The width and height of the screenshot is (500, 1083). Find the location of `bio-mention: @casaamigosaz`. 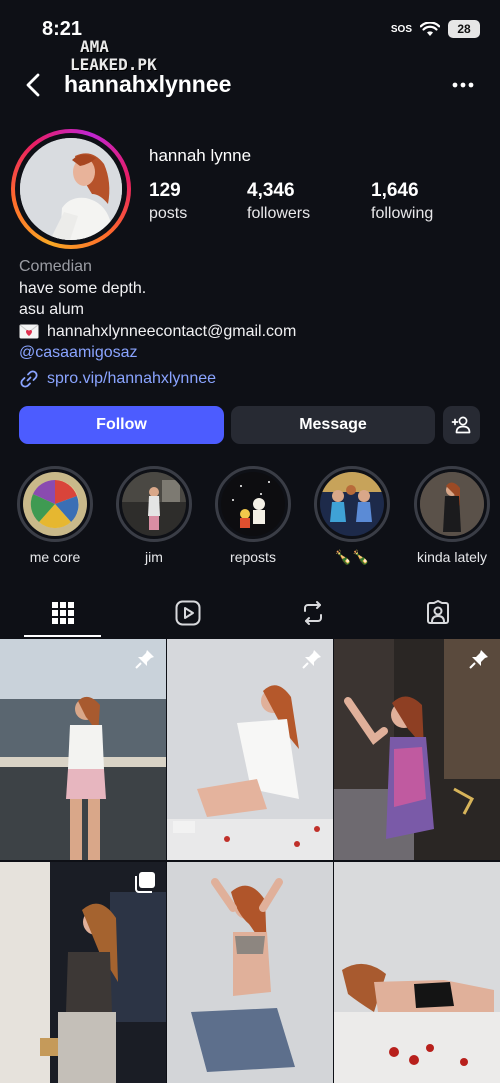

bio-mention: @casaamigosaz is located at coordinates (157, 353).